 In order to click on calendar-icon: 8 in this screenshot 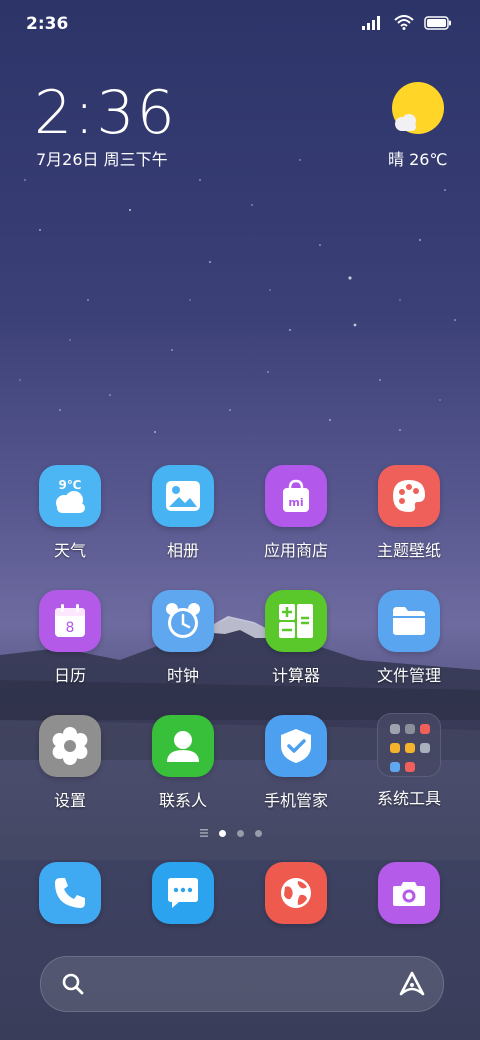, I will do `click(70, 621)`.